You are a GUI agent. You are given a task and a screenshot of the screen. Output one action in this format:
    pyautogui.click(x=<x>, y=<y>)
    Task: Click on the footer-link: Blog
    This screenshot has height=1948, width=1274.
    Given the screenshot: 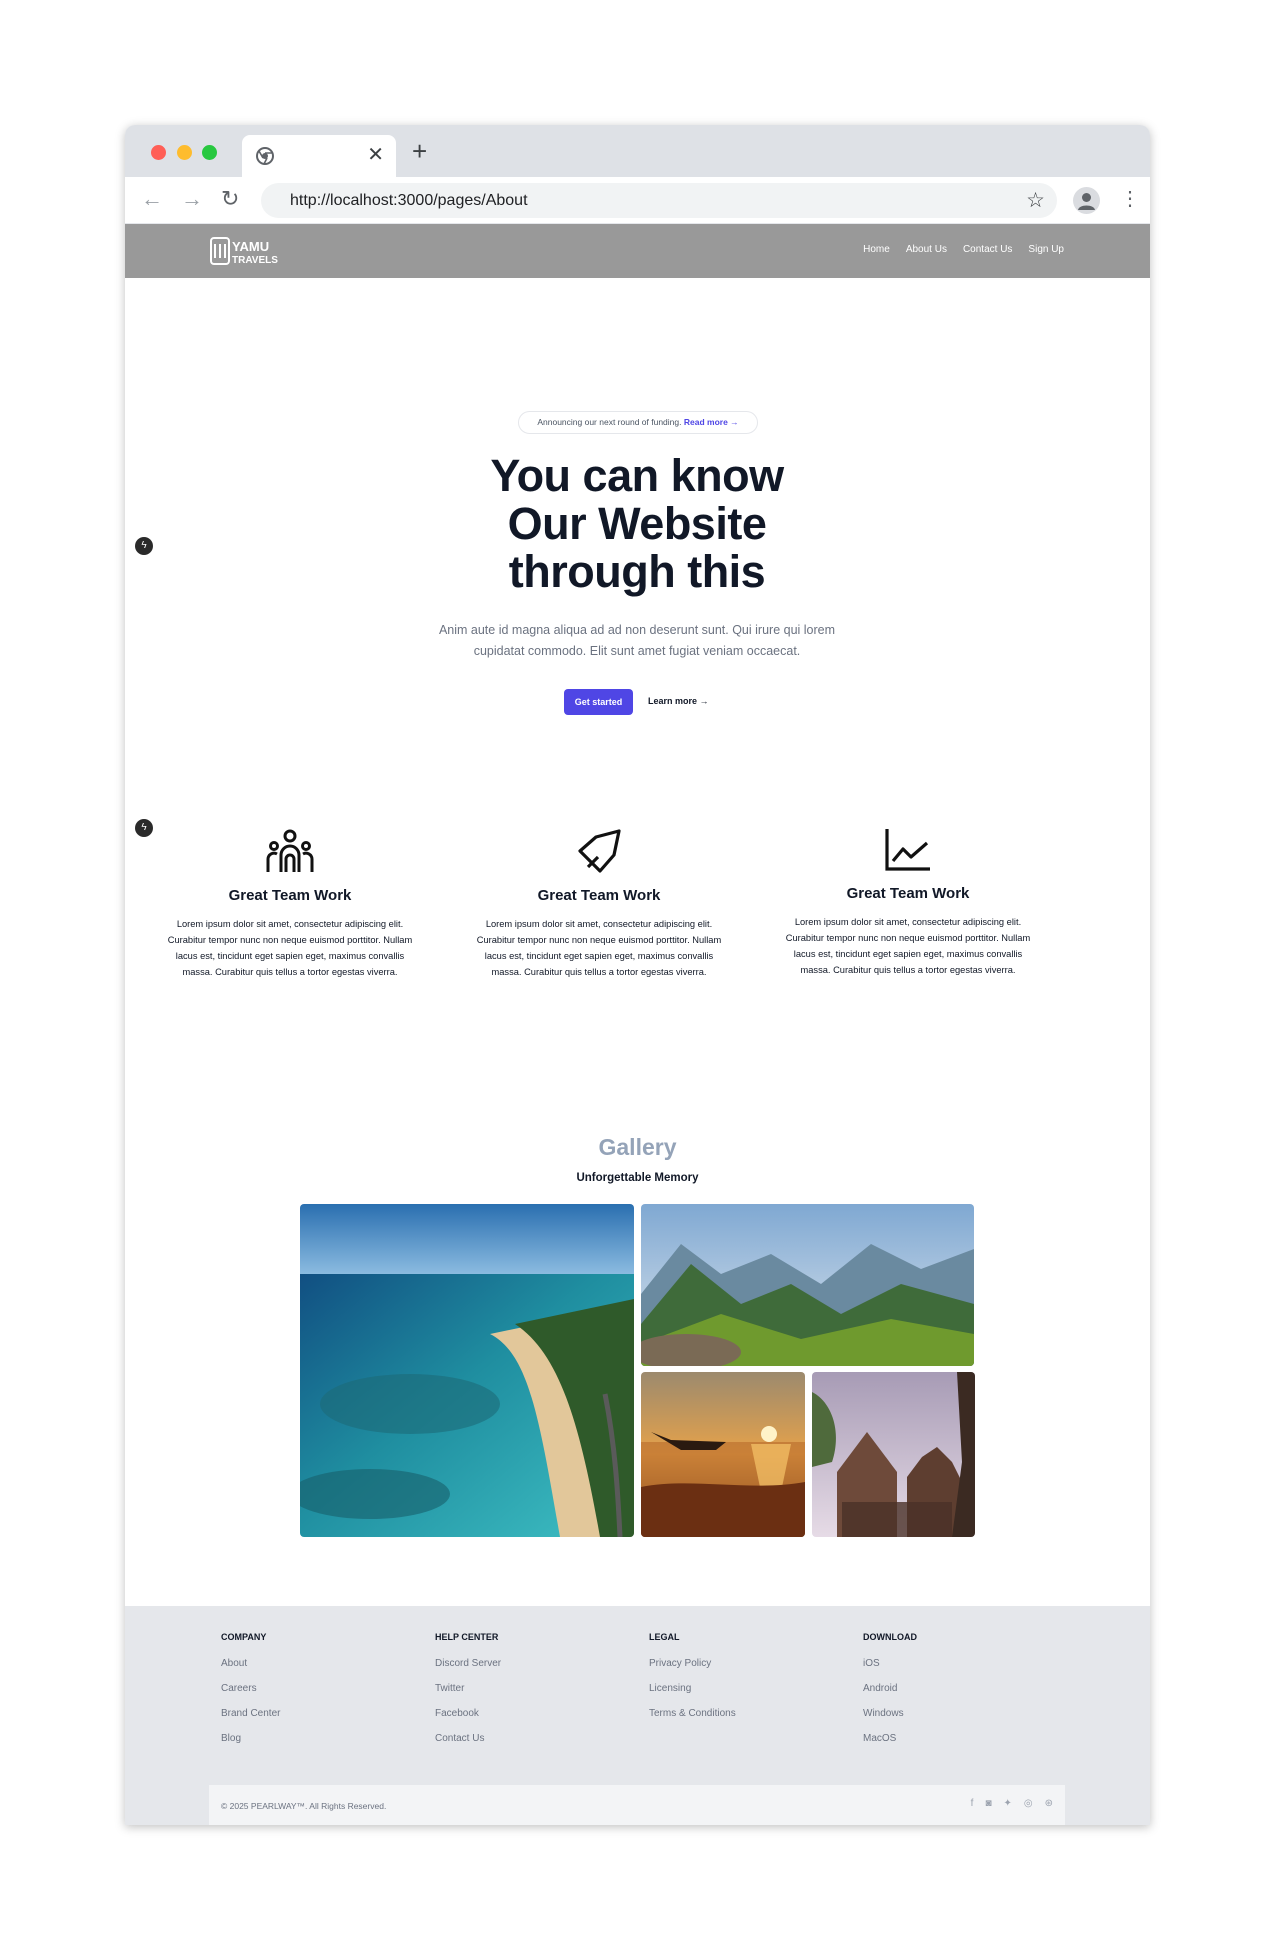 What is the action you would take?
    pyautogui.click(x=250, y=1738)
    